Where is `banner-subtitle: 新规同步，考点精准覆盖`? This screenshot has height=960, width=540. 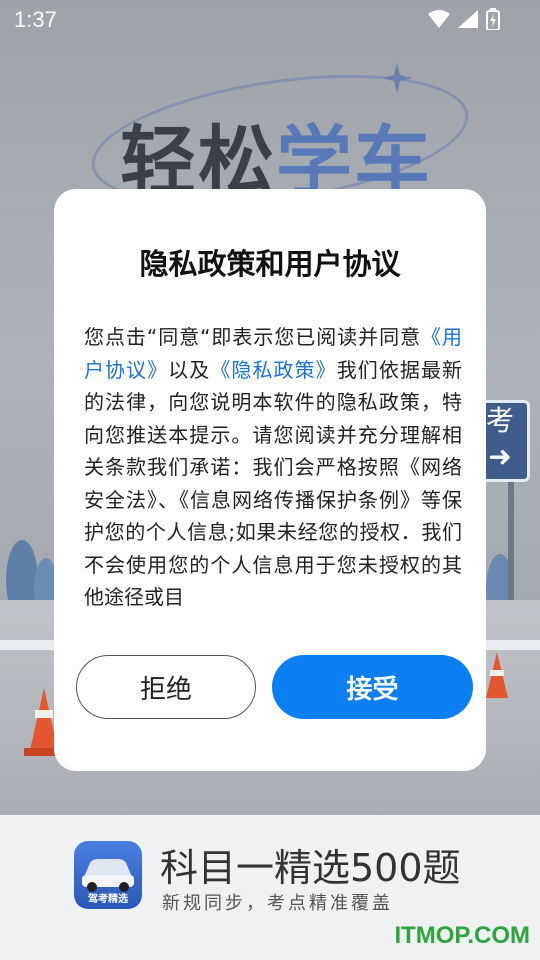 banner-subtitle: 新规同步，考点精准覆盖 is located at coordinates (277, 903).